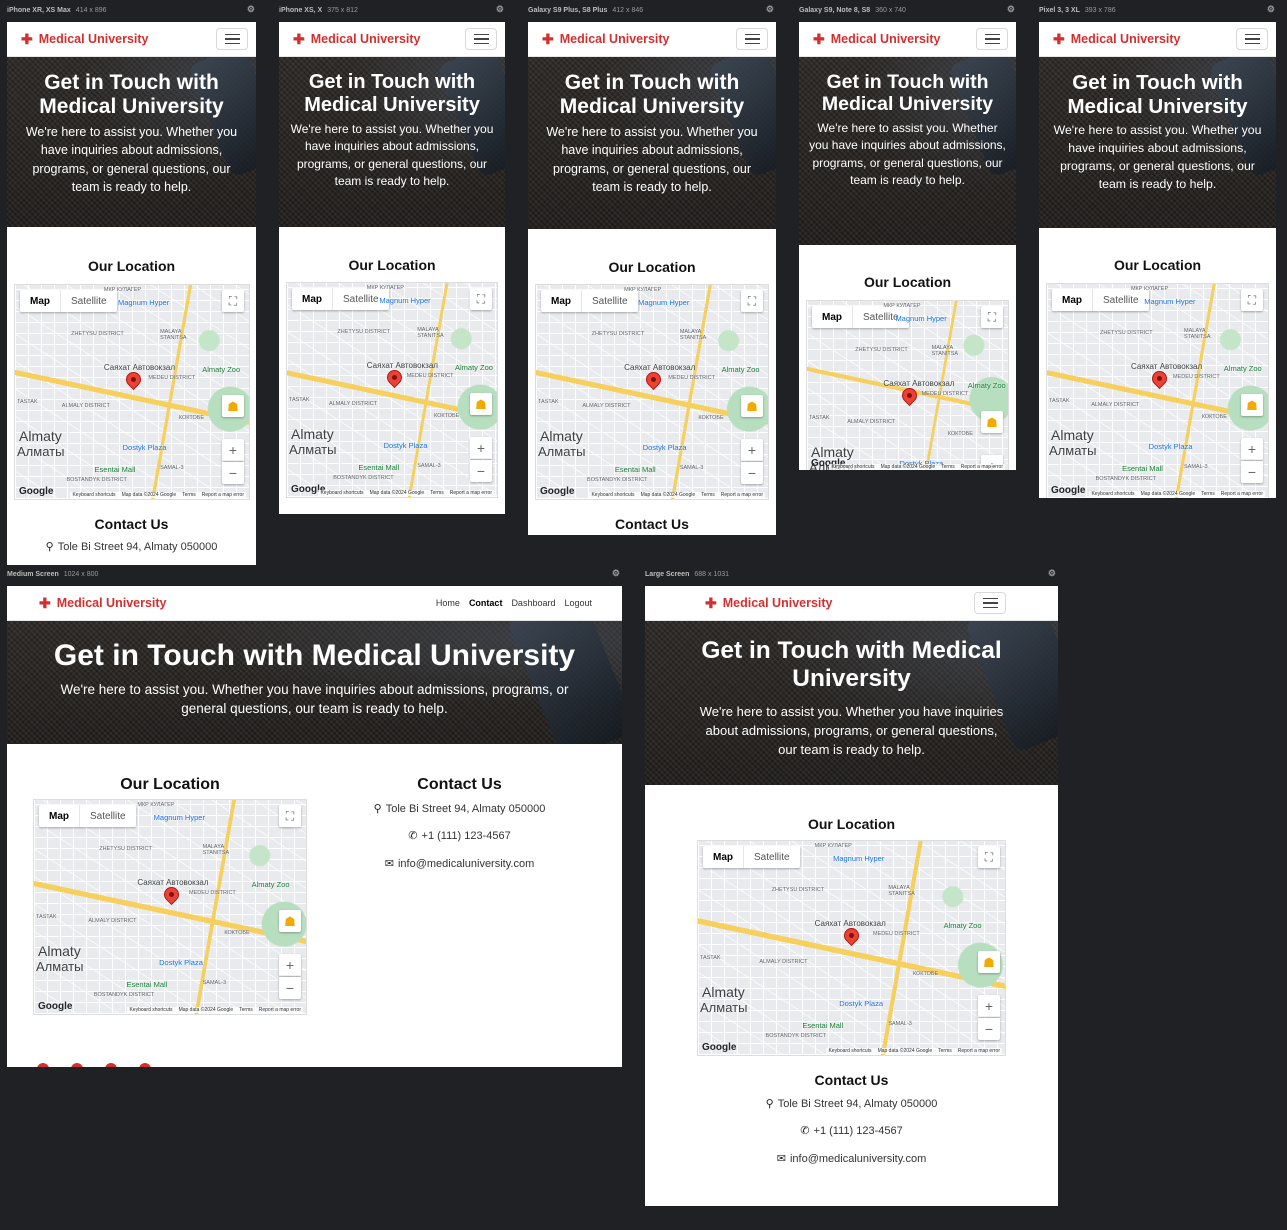 The image size is (1287, 1230). What do you see at coordinates (413, 836) in the screenshot?
I see `phone-icon: ✆` at bounding box center [413, 836].